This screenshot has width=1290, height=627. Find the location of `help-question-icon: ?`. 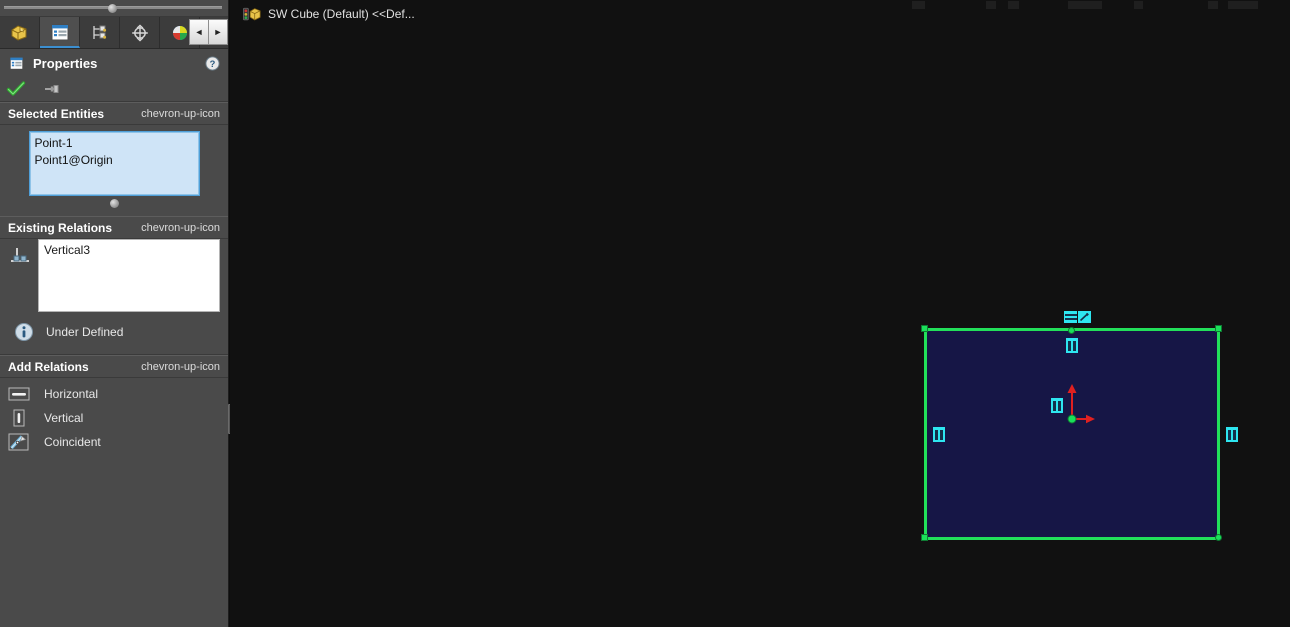

help-question-icon: ? is located at coordinates (212, 63).